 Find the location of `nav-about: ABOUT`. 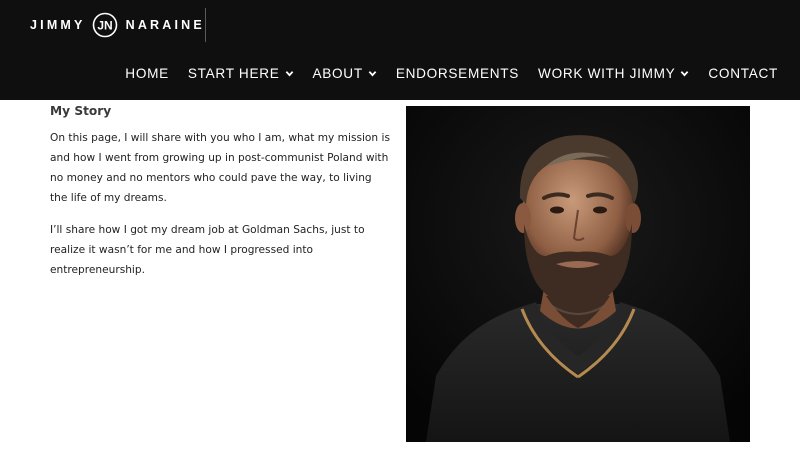

nav-about: ABOUT is located at coordinates (345, 73).